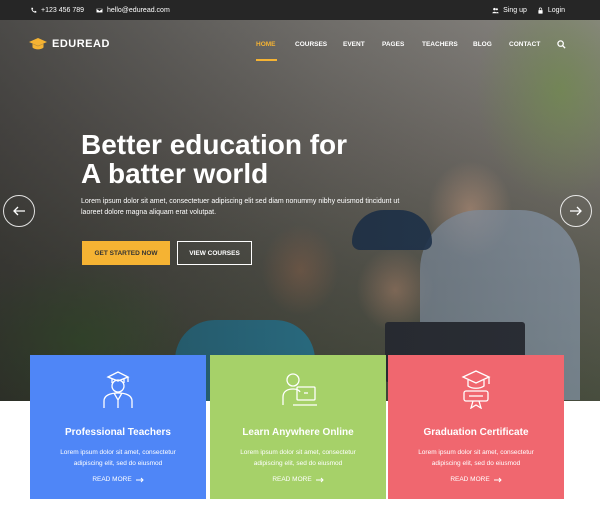 This screenshot has width=600, height=513. Describe the element at coordinates (99, 10) in the screenshot. I see `envelope-icon` at that location.